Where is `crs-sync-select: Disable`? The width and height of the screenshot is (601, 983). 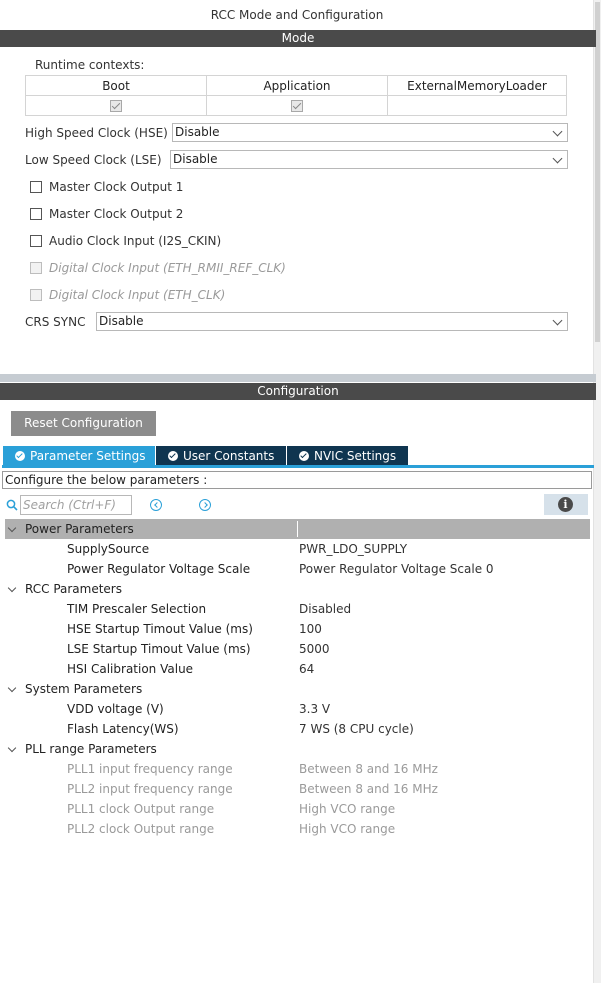
crs-sync-select: Disable is located at coordinates (332, 321).